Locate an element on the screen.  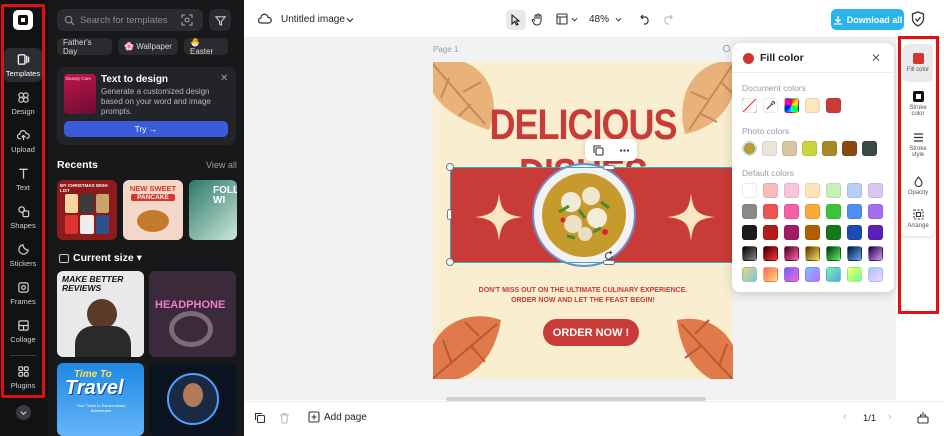
template-card-portrait is located at coordinates (192, 399).